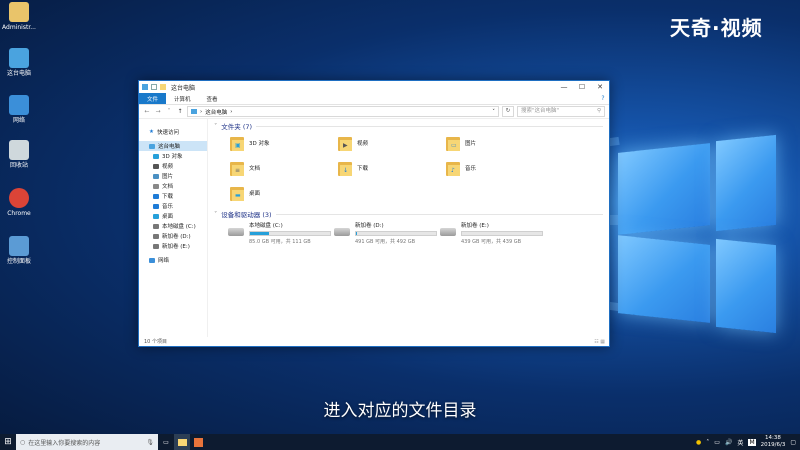 This screenshot has height=450, width=800. Describe the element at coordinates (345, 143) in the screenshot. I see `video-folder-icon: ▶` at that location.